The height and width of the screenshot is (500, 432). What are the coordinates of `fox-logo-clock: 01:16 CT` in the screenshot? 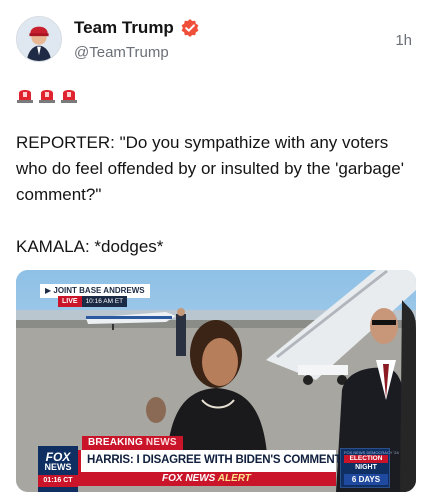 It's located at (58, 481).